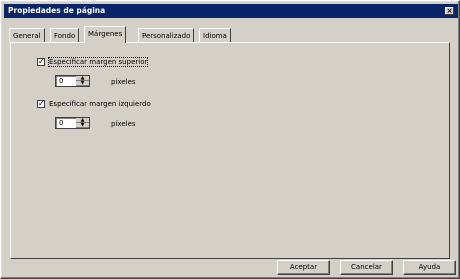 Image resolution: width=460 pixels, height=279 pixels. What do you see at coordinates (123, 82) in the screenshot?
I see `top-margin-unit: píxeles` at bounding box center [123, 82].